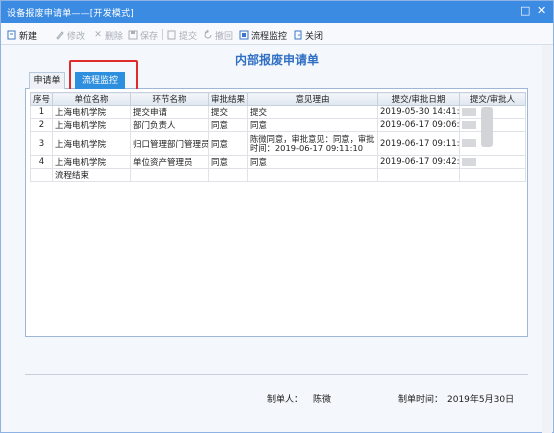 This screenshot has width=554, height=433. What do you see at coordinates (312, 112) in the screenshot?
I see `cell-reason: 提交` at bounding box center [312, 112].